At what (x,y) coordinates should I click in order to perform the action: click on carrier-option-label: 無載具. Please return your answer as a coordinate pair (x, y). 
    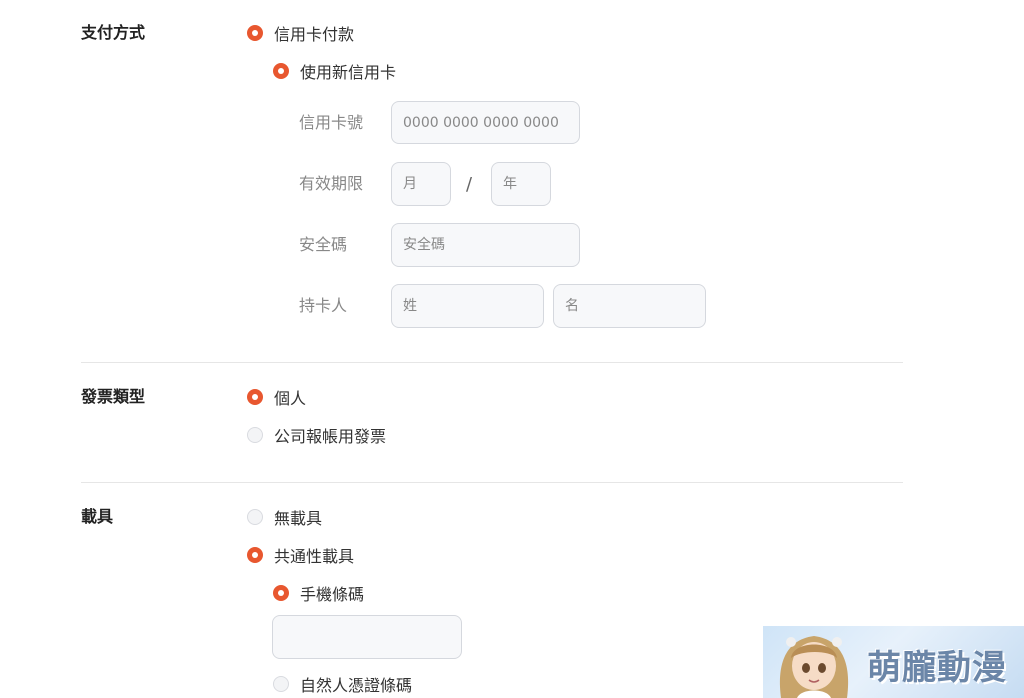
    Looking at the image, I should click on (298, 518).